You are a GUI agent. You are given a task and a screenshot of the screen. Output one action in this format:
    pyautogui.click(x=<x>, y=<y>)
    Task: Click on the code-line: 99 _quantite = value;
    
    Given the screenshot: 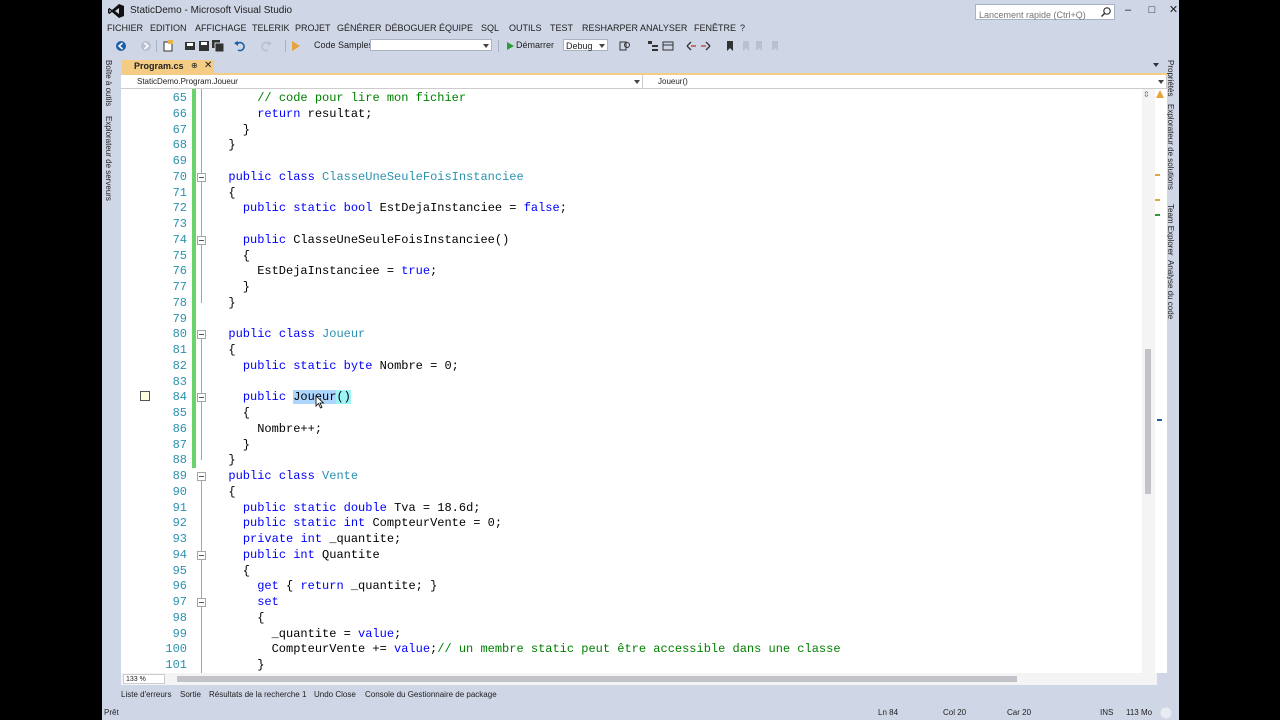 What is the action you would take?
    pyautogui.click(x=636, y=634)
    